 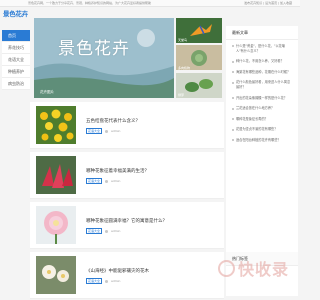 I want to click on list-item: 海棠花有哪些品种，花期在什么时候？, so click(x=262, y=72).